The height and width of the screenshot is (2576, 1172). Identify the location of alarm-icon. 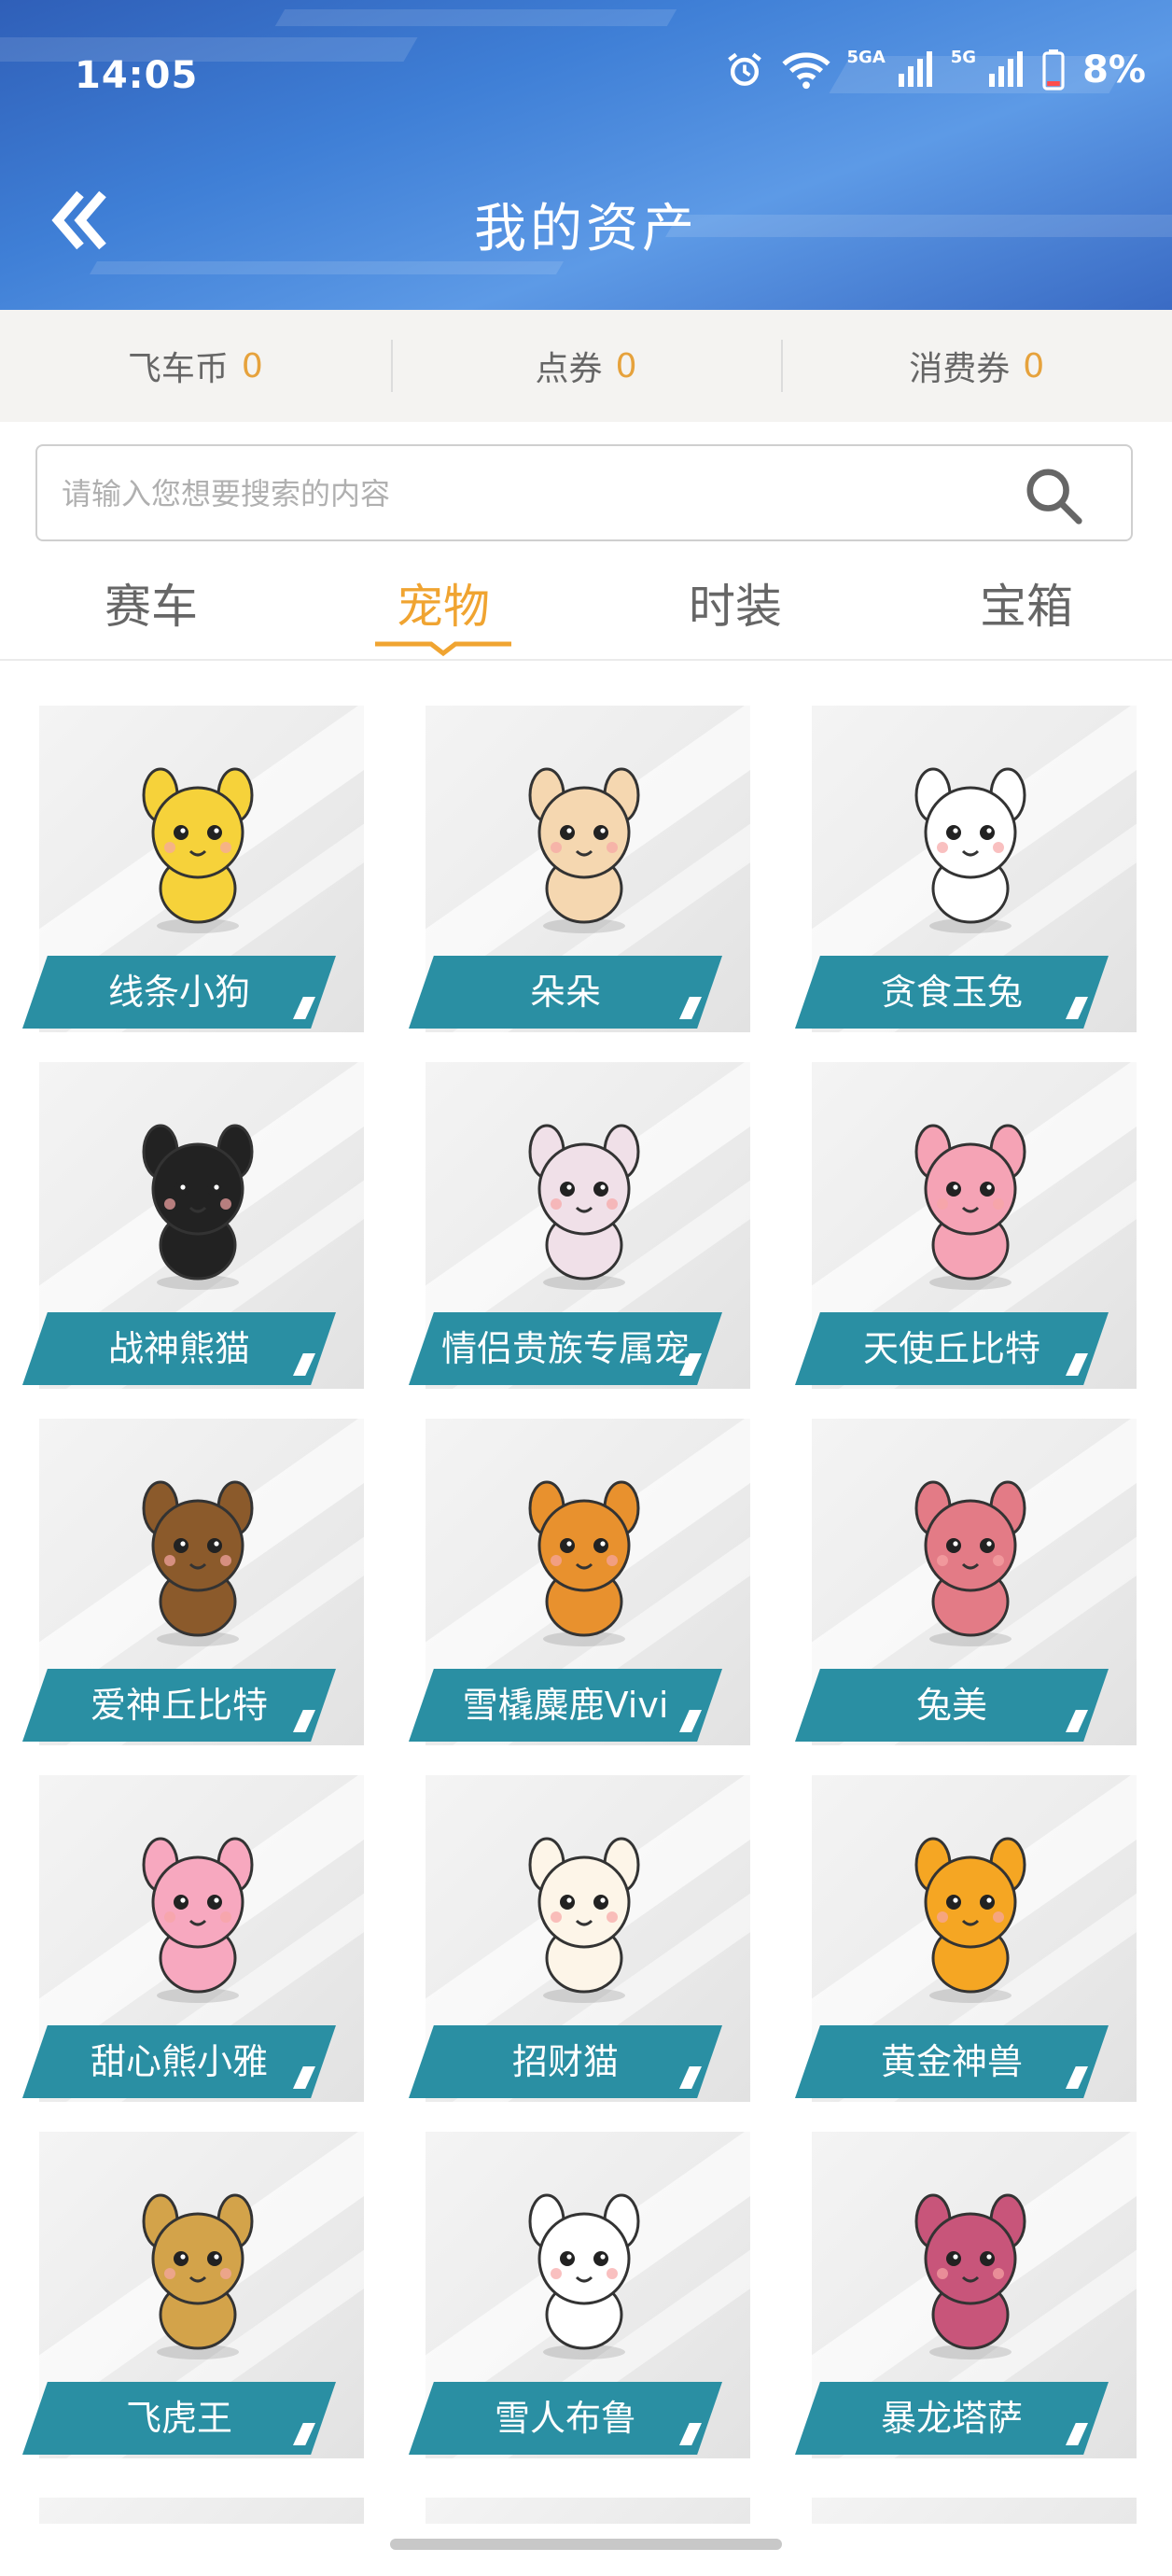
(744, 69).